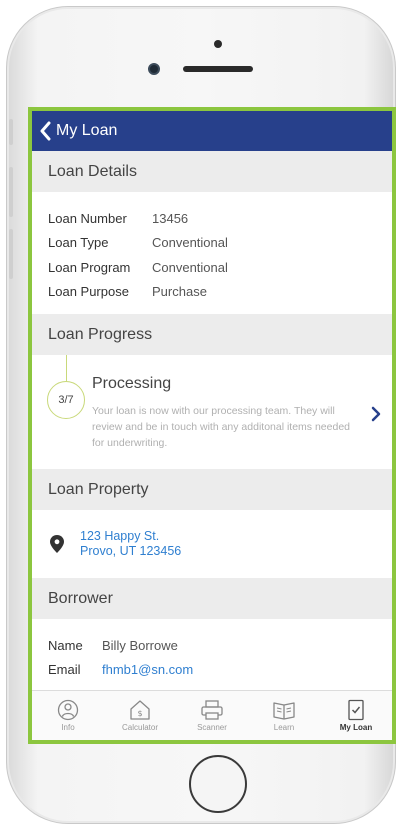  Describe the element at coordinates (356, 710) in the screenshot. I see `checklist-icon` at that location.